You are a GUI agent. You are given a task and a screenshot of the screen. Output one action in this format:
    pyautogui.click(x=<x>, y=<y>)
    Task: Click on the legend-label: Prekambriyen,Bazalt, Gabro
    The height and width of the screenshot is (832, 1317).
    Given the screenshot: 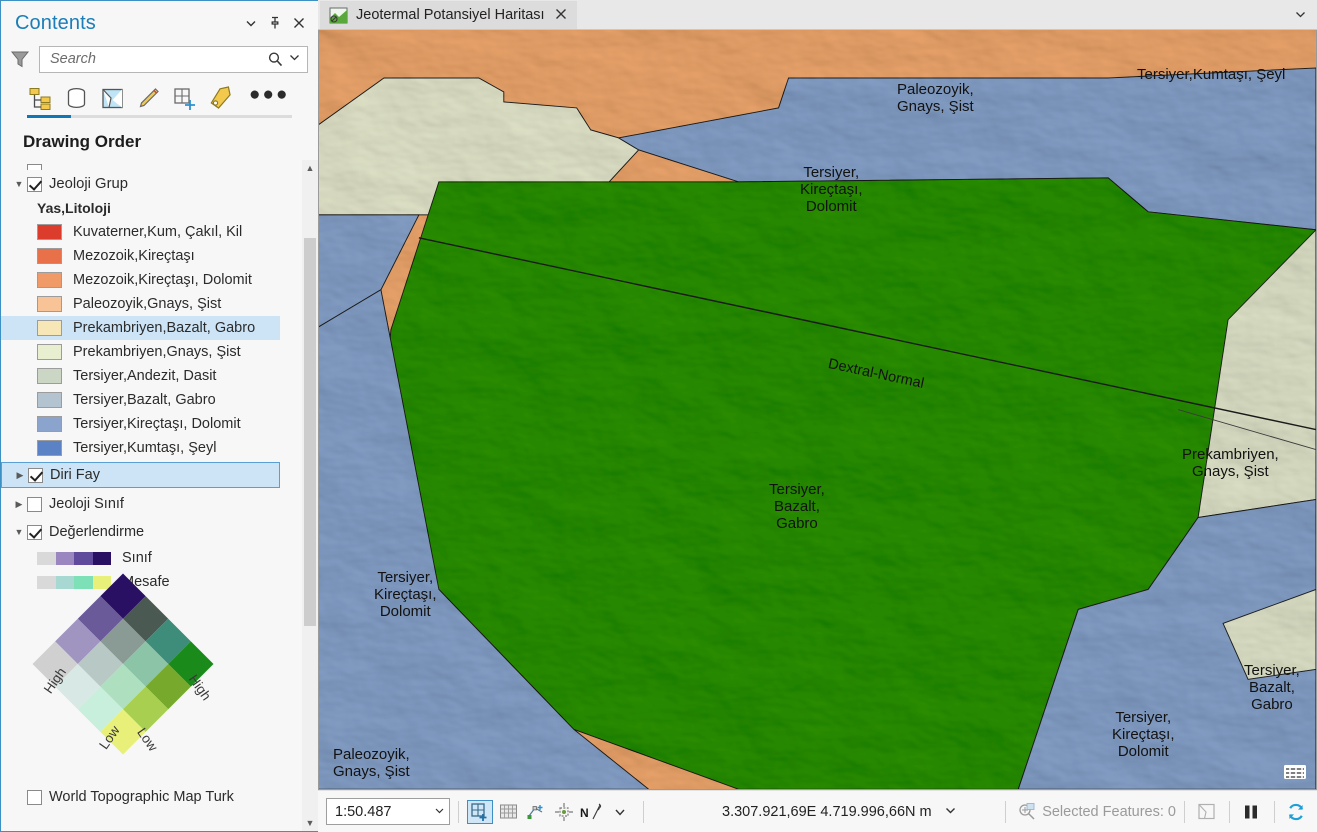 What is the action you would take?
    pyautogui.click(x=164, y=328)
    